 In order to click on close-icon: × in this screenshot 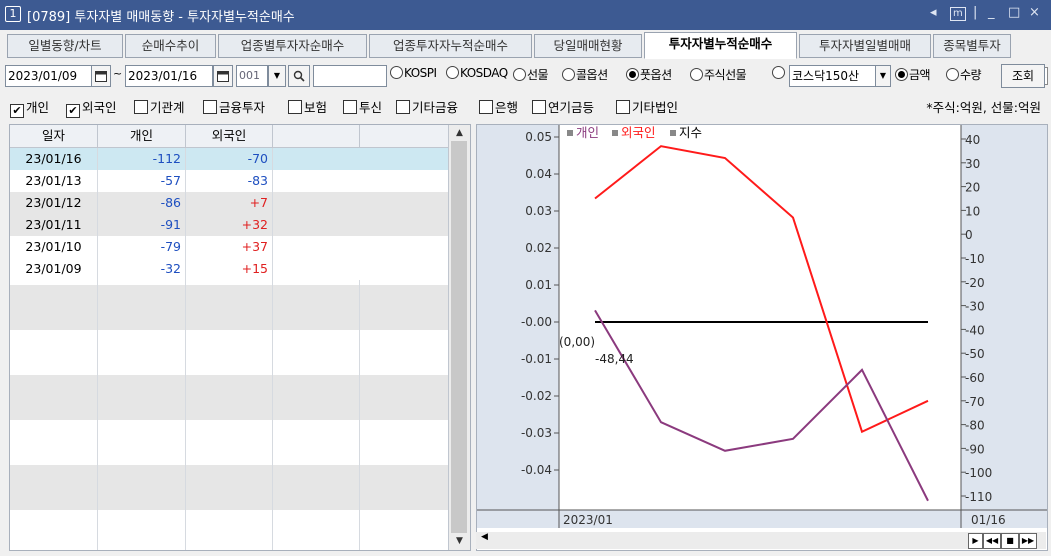, I will do `click(1034, 12)`.